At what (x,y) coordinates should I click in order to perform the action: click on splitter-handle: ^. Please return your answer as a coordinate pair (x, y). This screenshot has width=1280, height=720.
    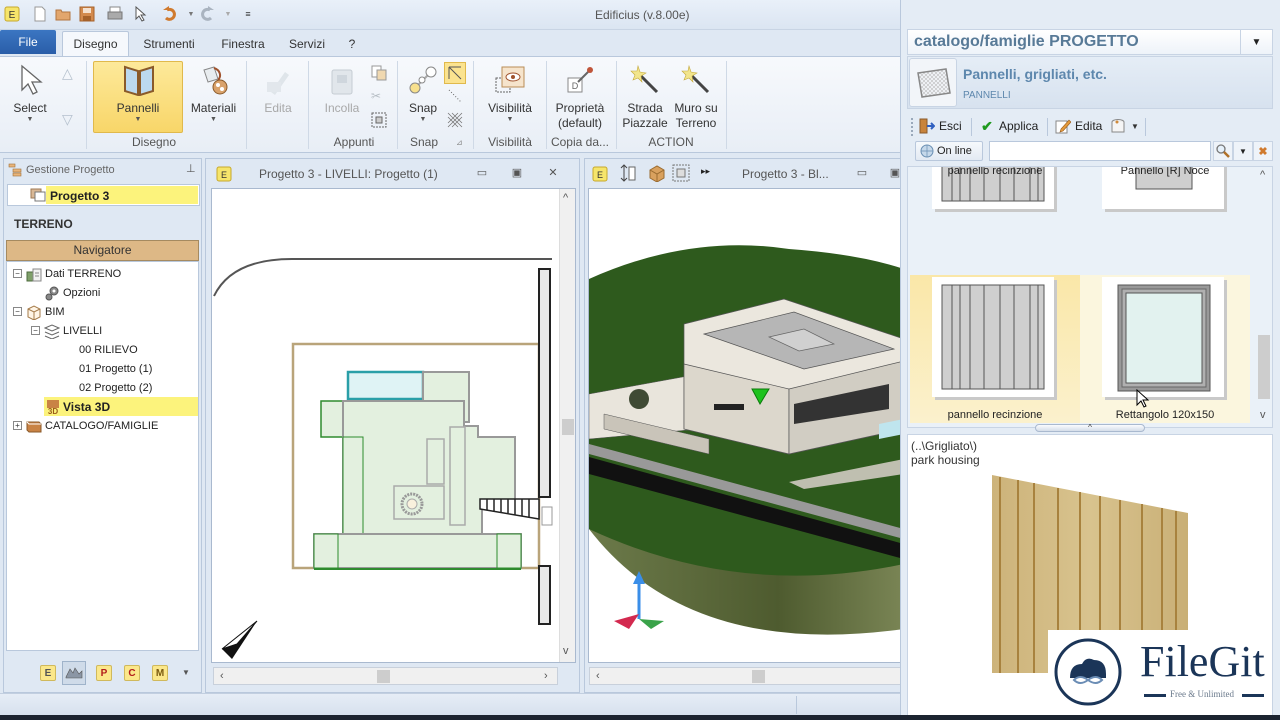
    Looking at the image, I should click on (1090, 428).